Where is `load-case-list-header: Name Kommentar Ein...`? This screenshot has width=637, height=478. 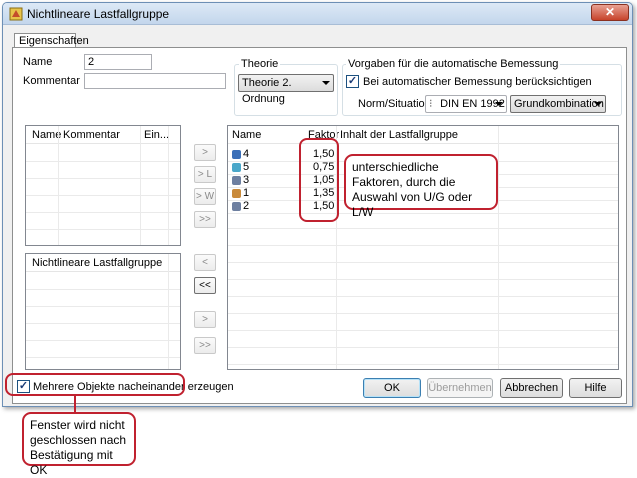
load-case-list-header: Name Kommentar Ein... is located at coordinates (103, 135).